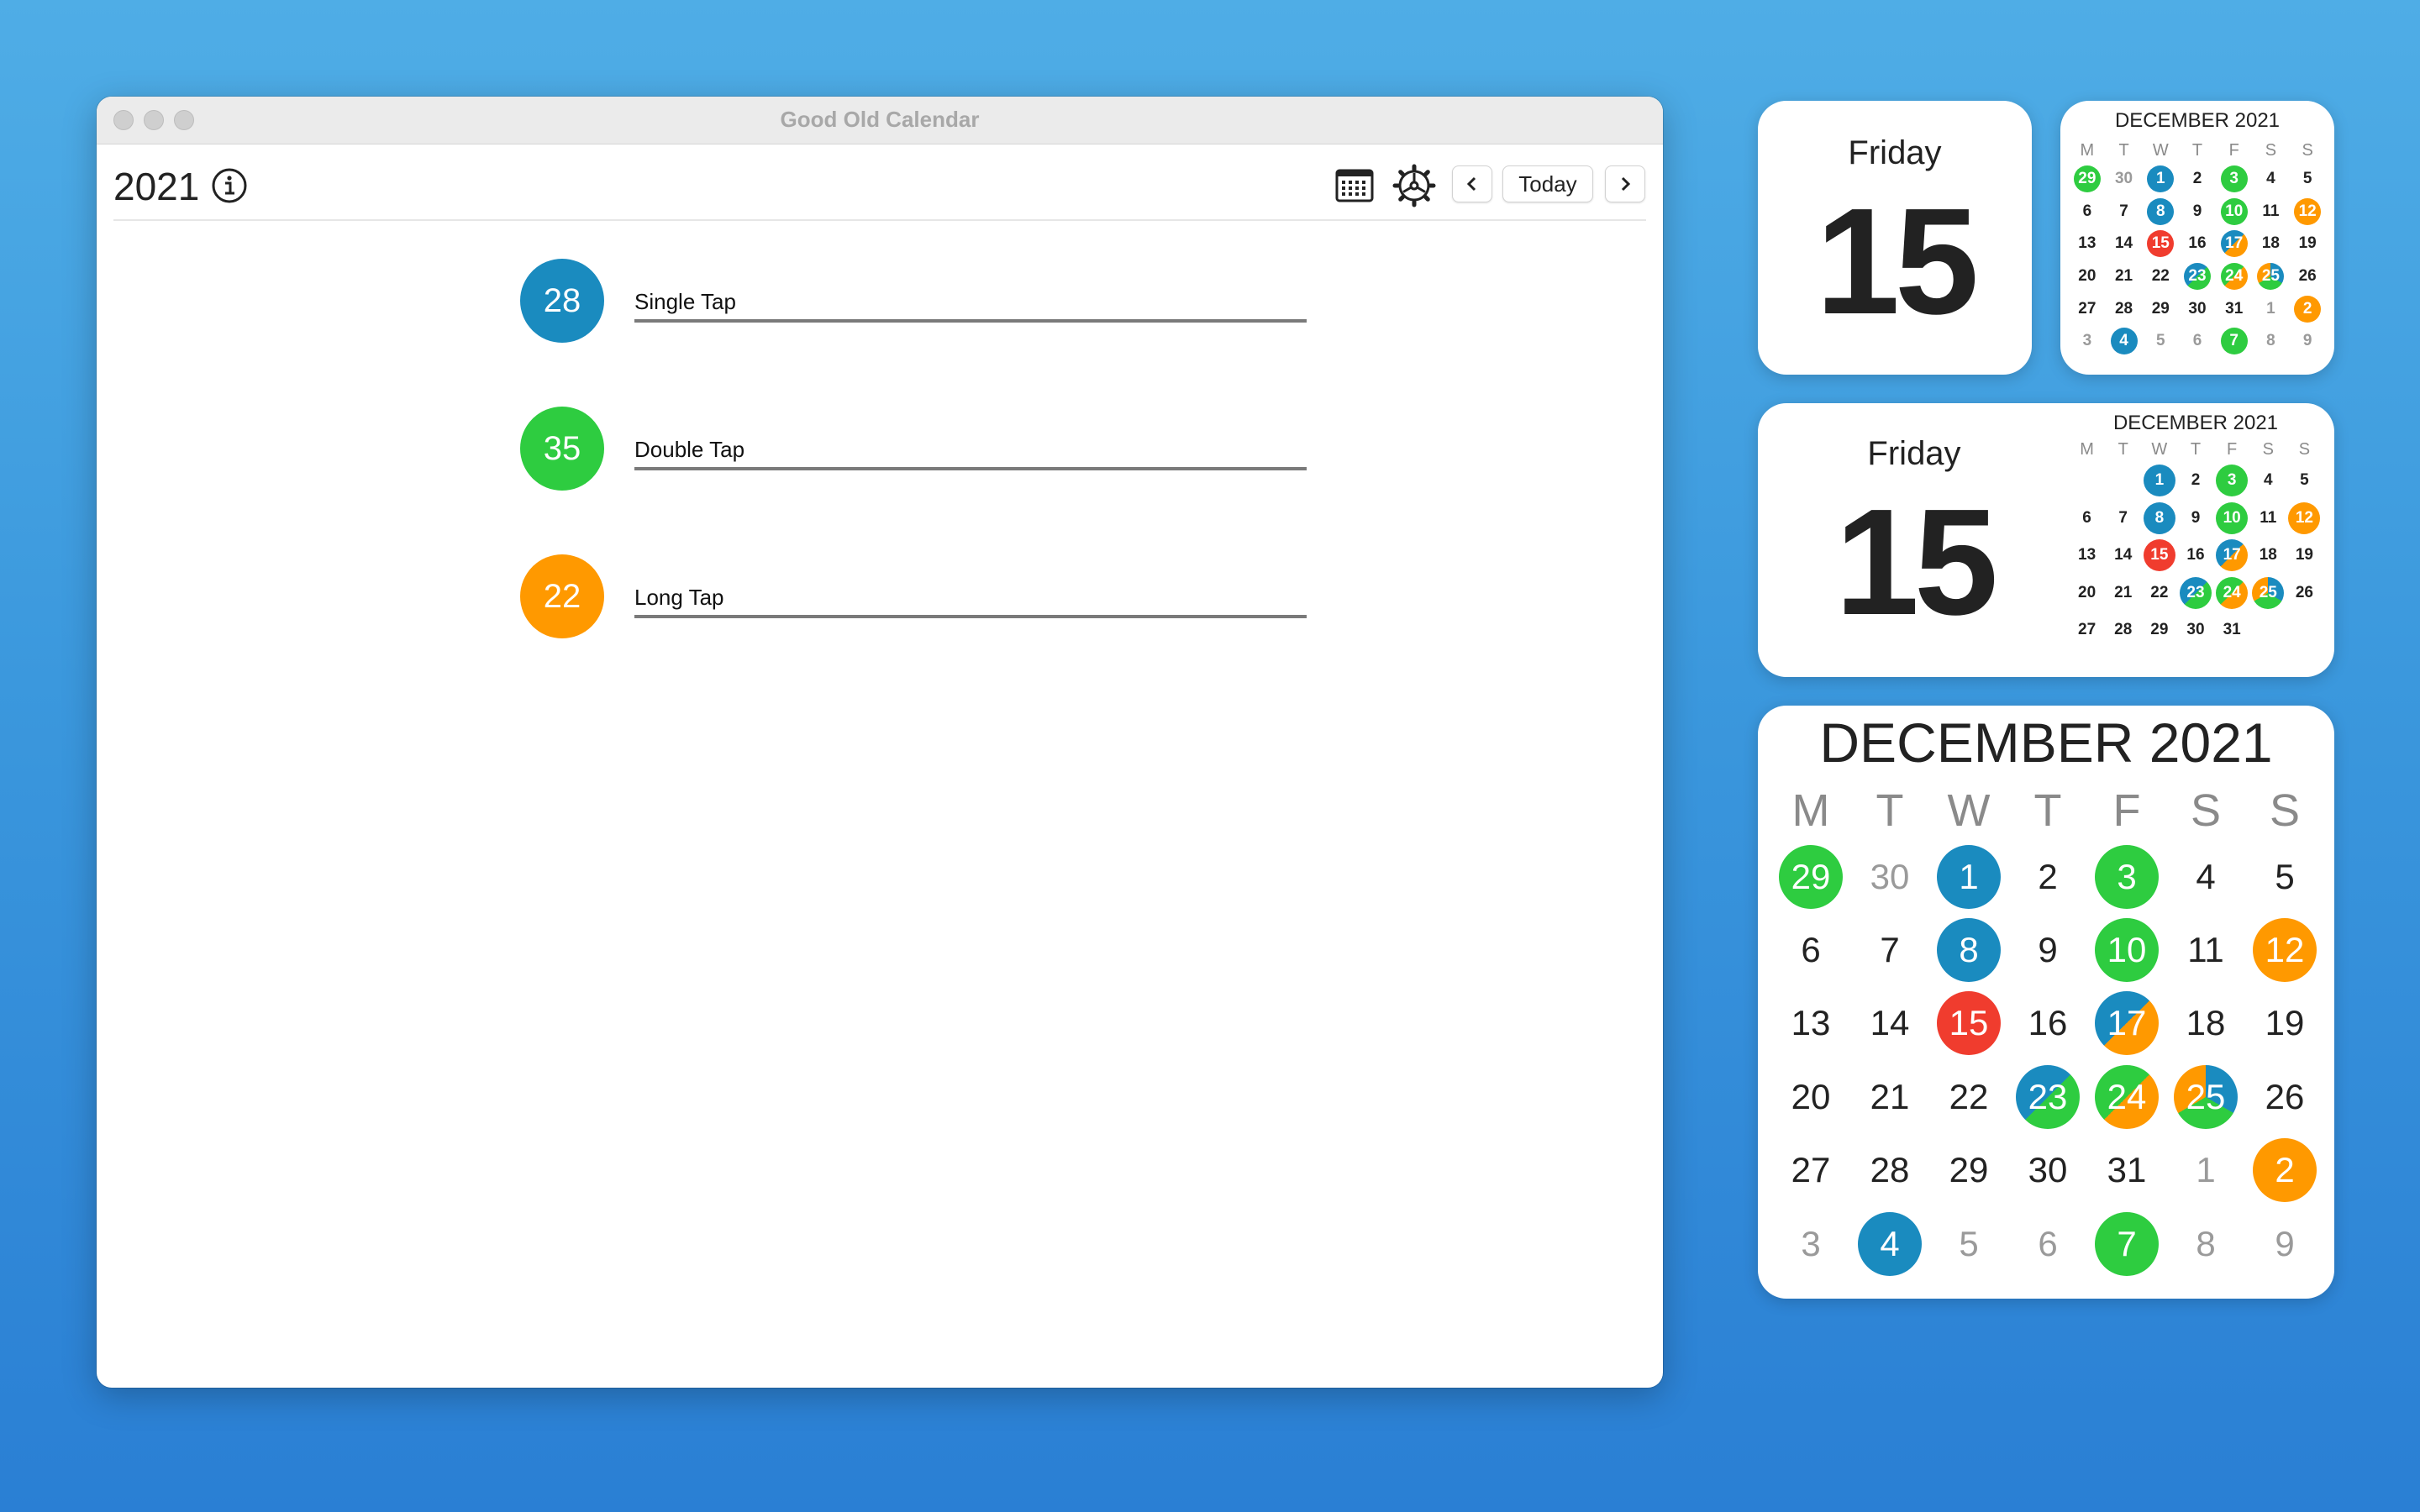 The width and height of the screenshot is (2420, 1512). What do you see at coordinates (1414, 185) in the screenshot?
I see `gear-icon` at bounding box center [1414, 185].